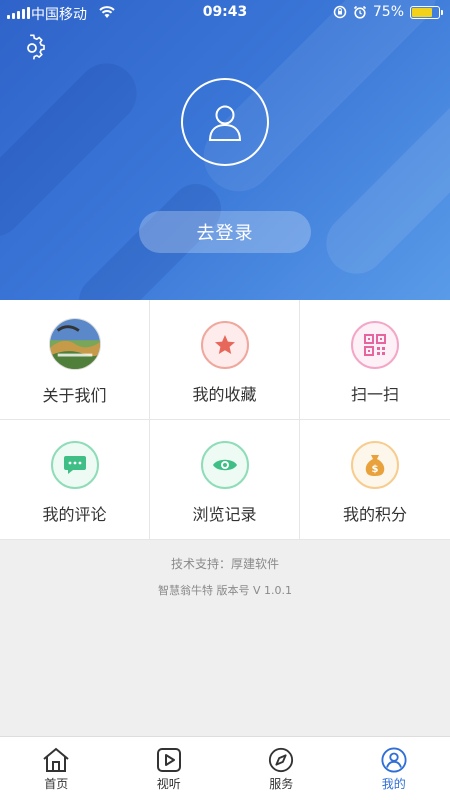  I want to click on tab-home: 首页, so click(56, 768).